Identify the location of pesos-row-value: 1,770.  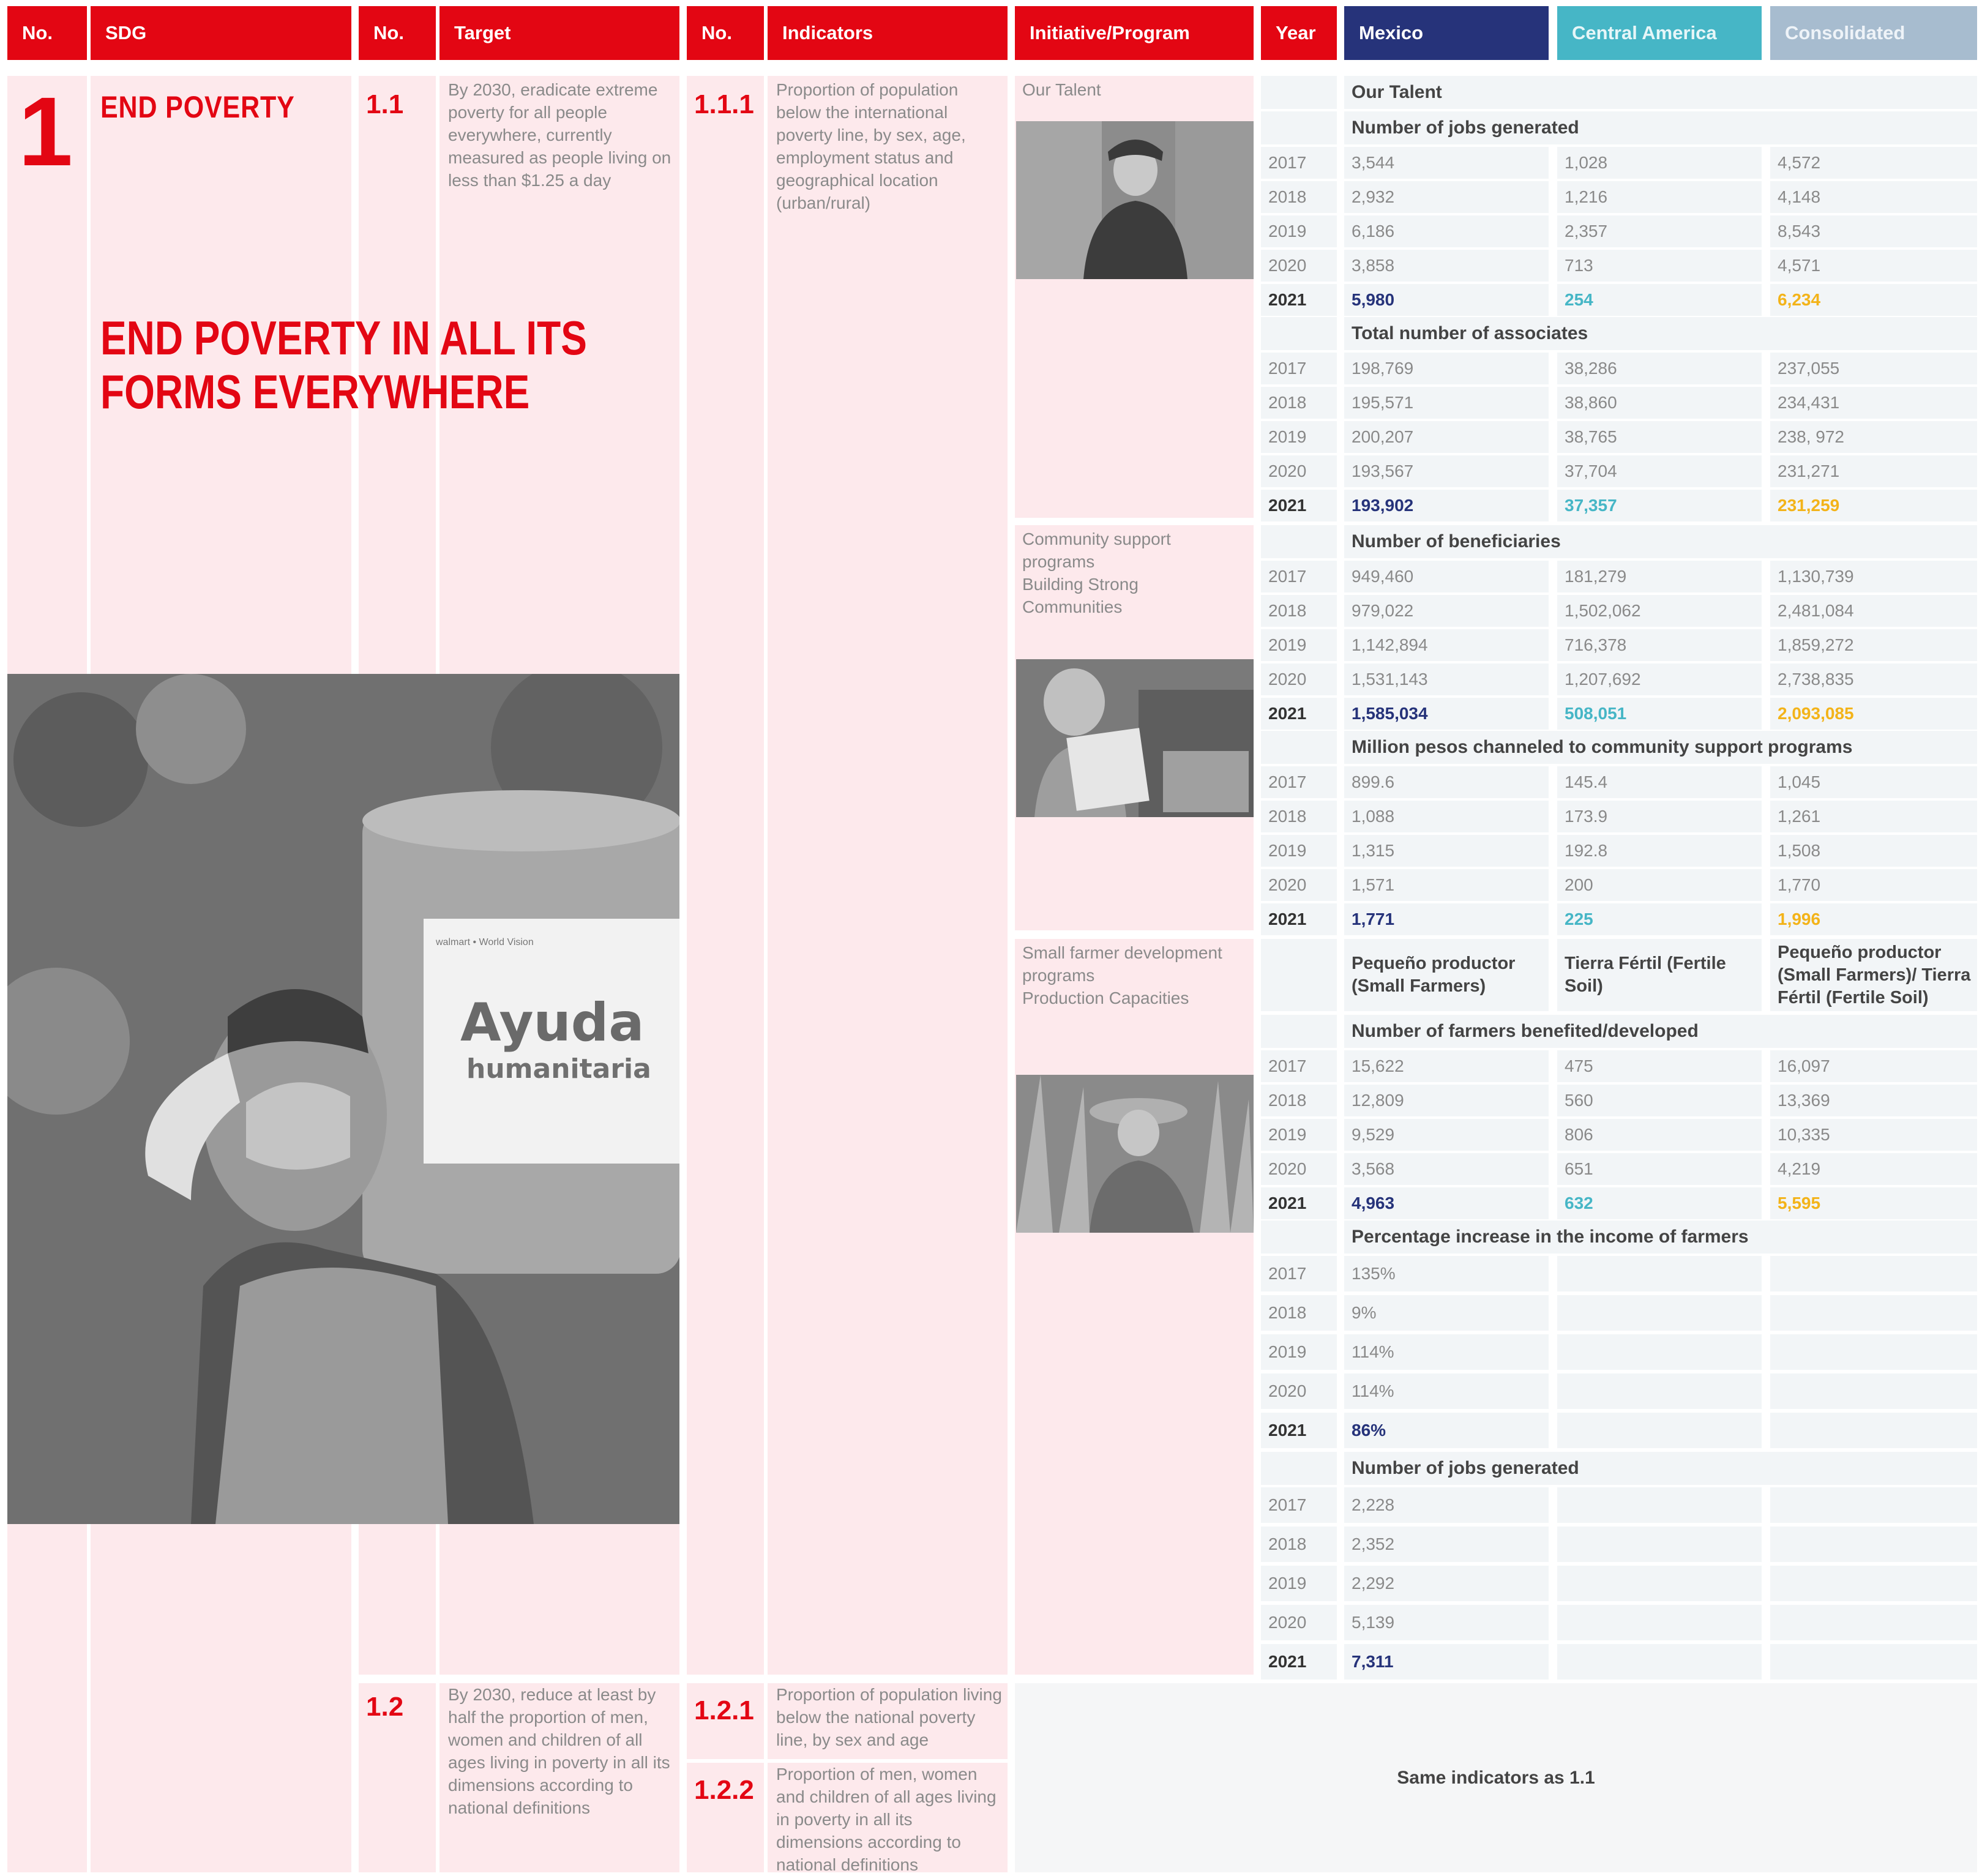
(1873, 885).